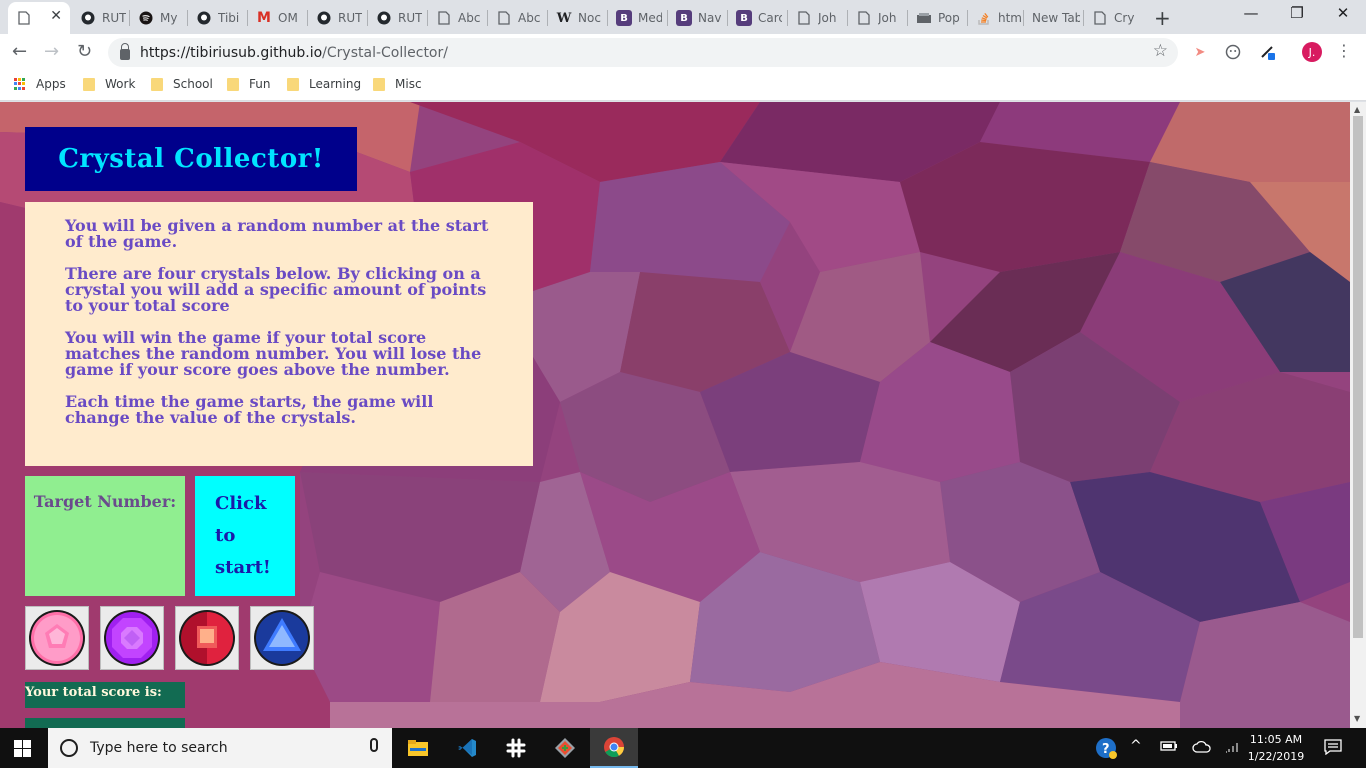 The height and width of the screenshot is (768, 1366). I want to click on new-tab-button: +, so click(1162, 18).